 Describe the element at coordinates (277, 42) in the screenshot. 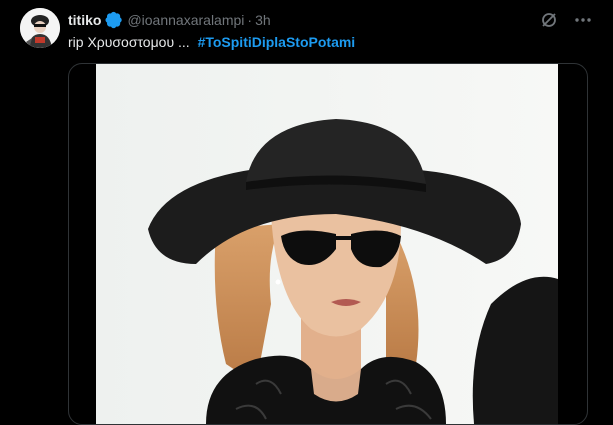

I see `hashtag-link: #ToSpitiDiplaStoPotami` at that location.